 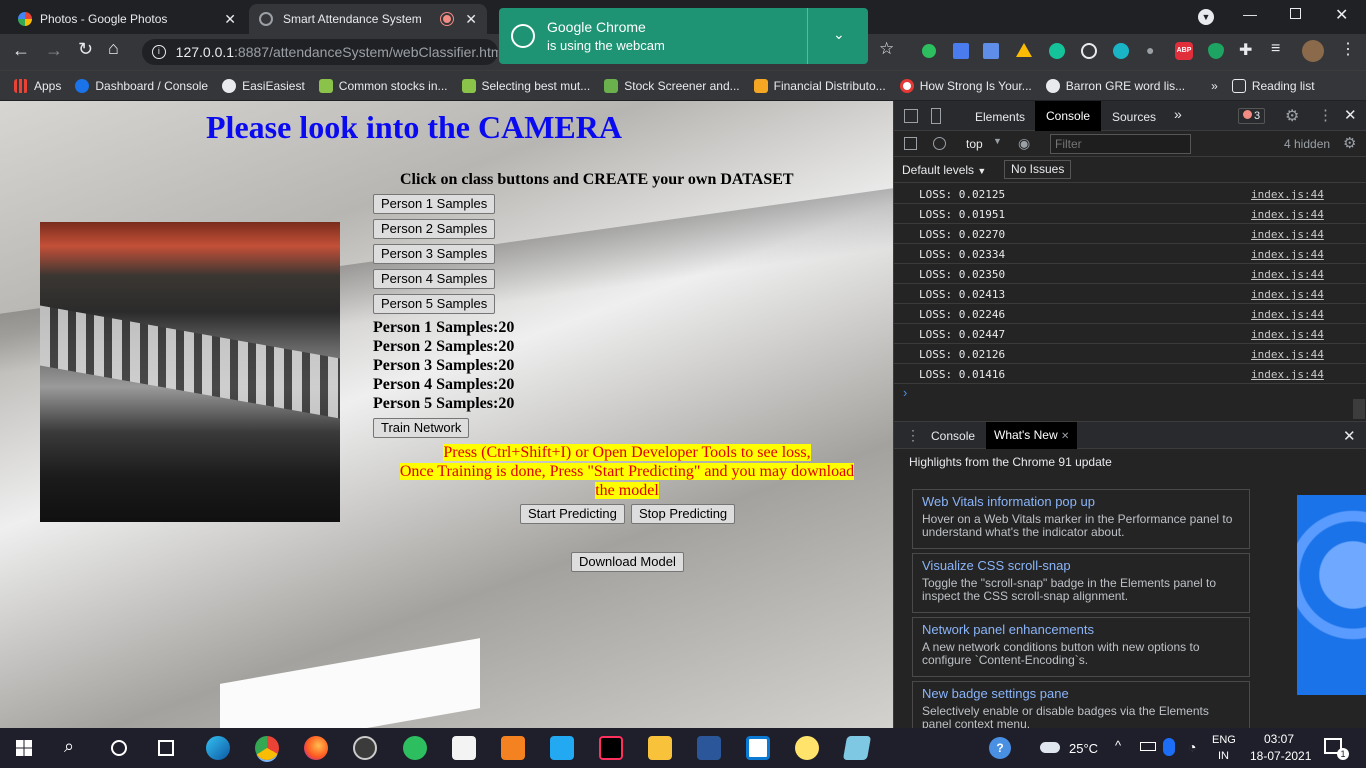 What do you see at coordinates (1313, 51) in the screenshot?
I see `avatar` at bounding box center [1313, 51].